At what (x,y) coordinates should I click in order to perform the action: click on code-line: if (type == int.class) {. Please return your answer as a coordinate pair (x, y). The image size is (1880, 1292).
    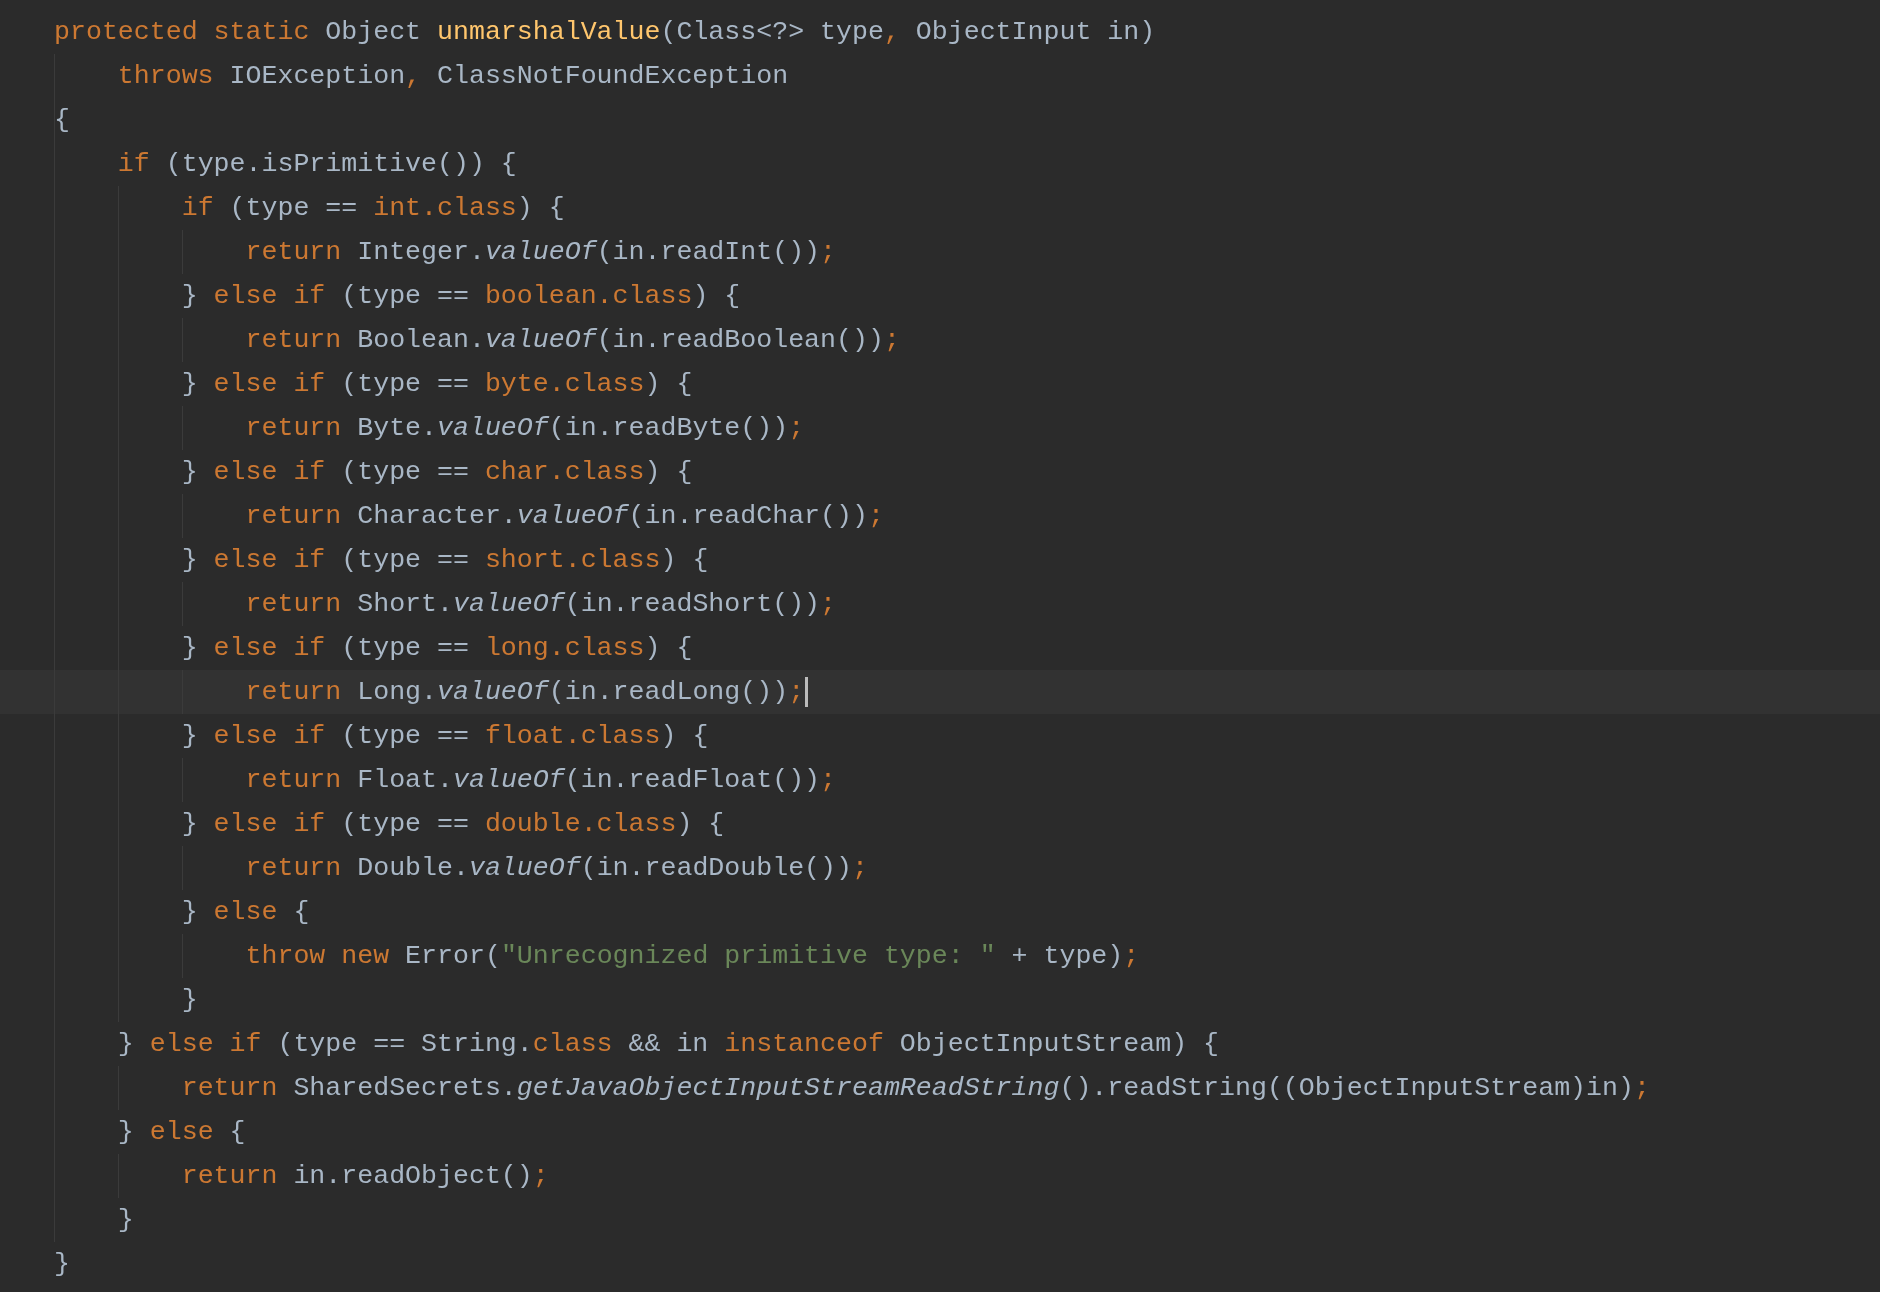
    Looking at the image, I should click on (373, 208).